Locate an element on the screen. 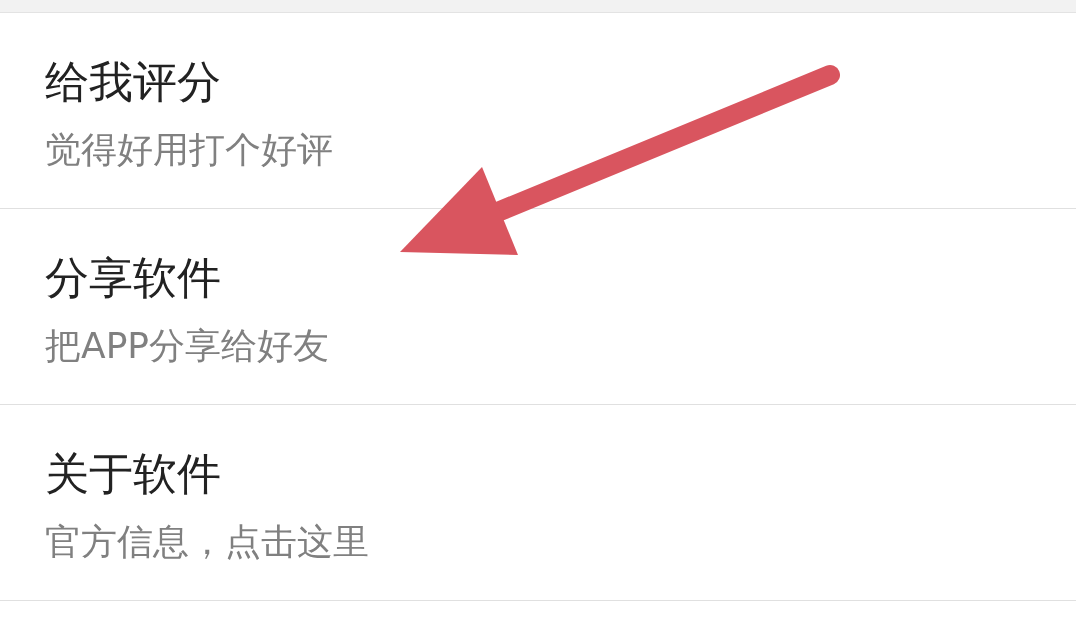 The image size is (1076, 632). item-subtitle: 觉得好用打个好评 is located at coordinates (189, 149).